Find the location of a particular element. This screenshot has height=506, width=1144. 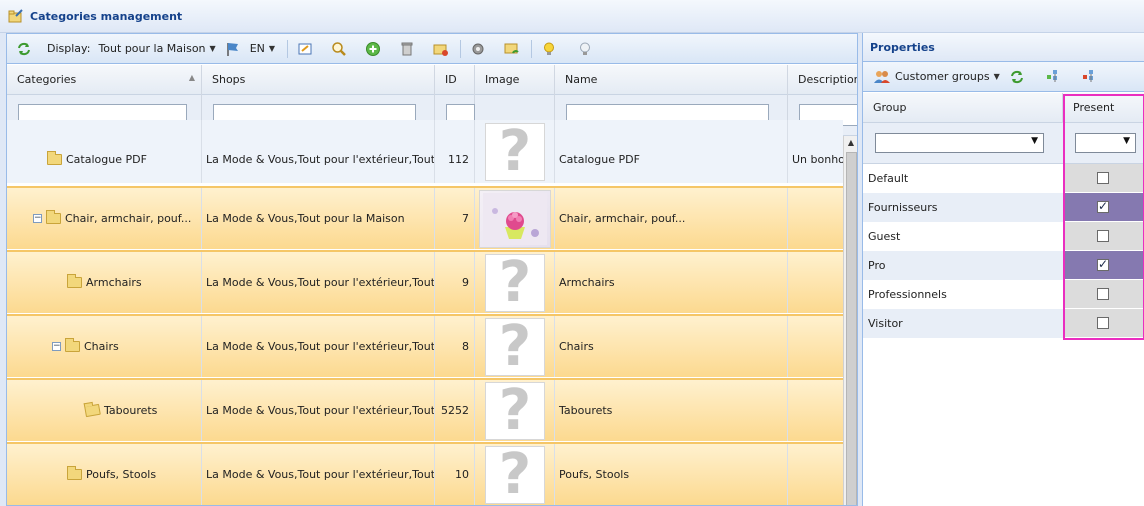

present-filter-select: ▼ is located at coordinates (1105, 143).